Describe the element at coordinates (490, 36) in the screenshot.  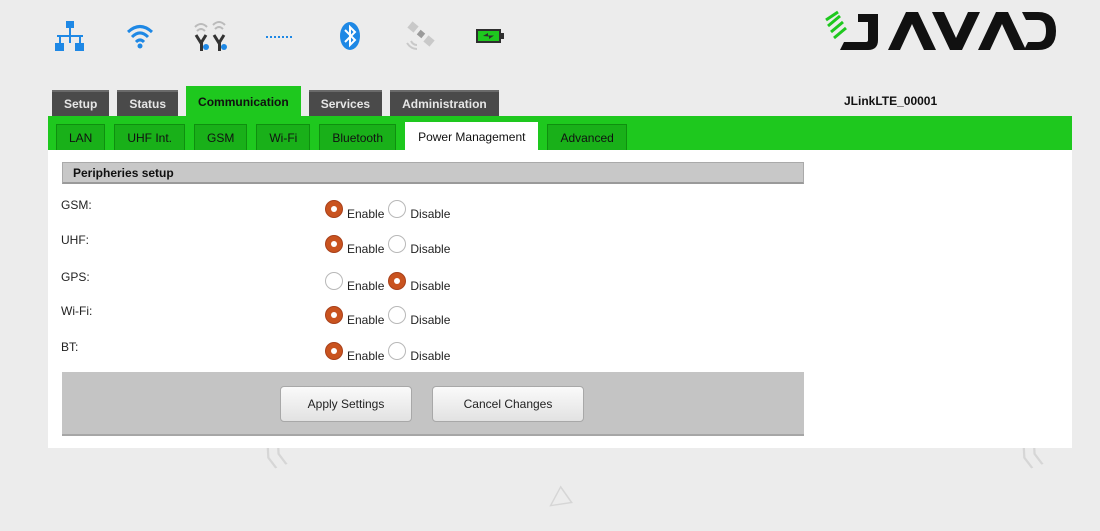
I see `battery-icon` at that location.